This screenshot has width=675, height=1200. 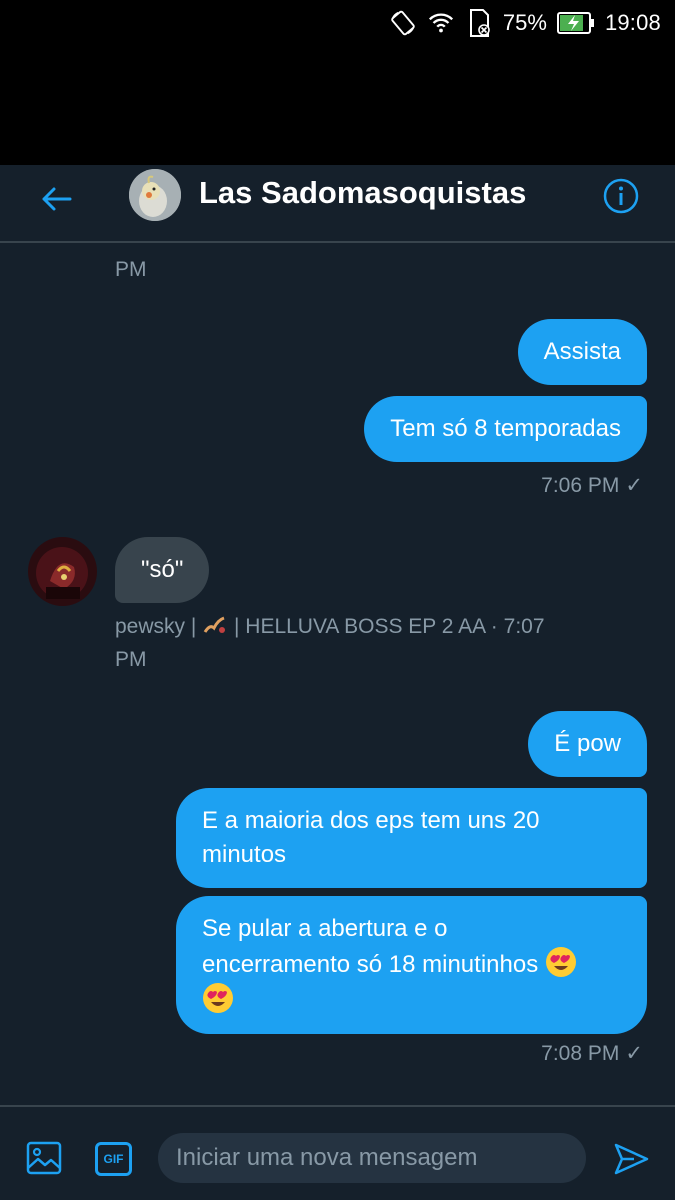 I want to click on message-timestamp: 7:06 PM ✓, so click(x=592, y=485).